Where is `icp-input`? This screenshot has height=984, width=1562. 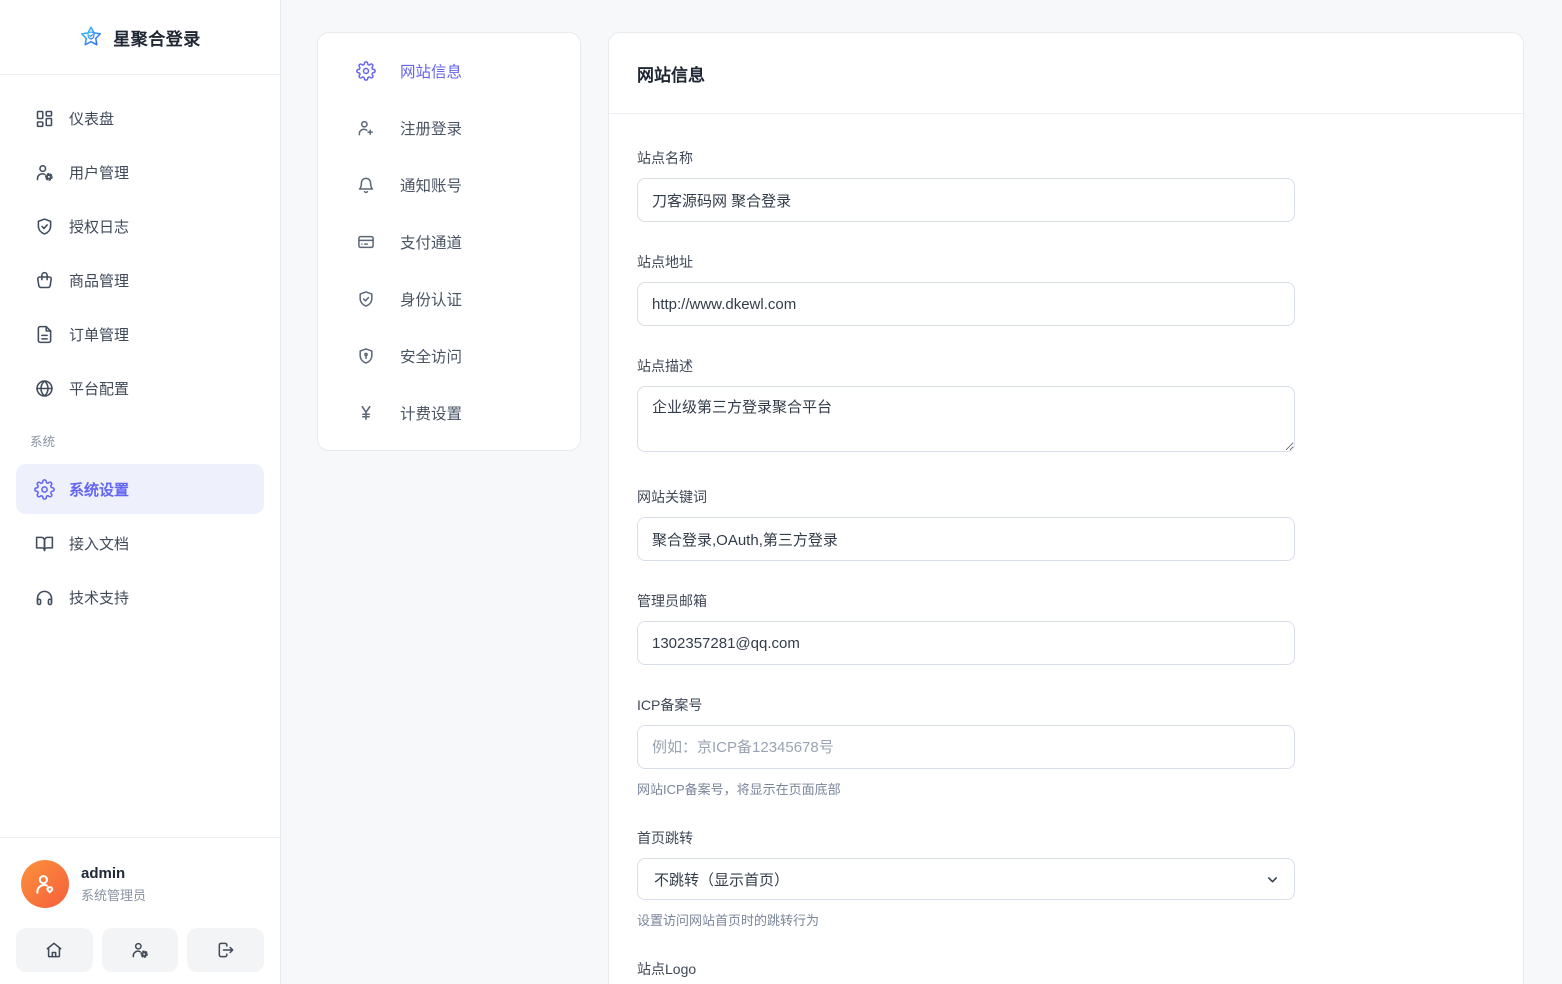
icp-input is located at coordinates (966, 747).